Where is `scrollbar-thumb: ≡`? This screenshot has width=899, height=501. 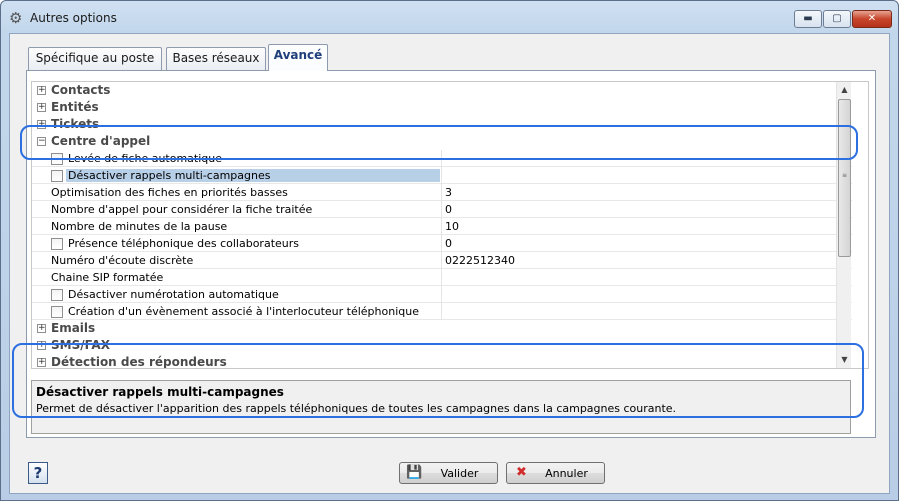 scrollbar-thumb: ≡ is located at coordinates (844, 178).